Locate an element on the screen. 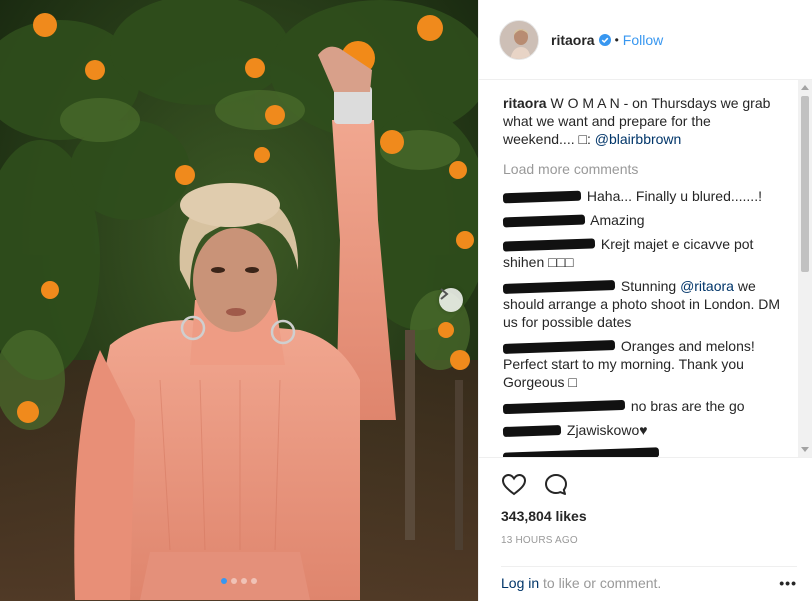 This screenshot has height=601, width=812. login-bar: Log in to like or comment. ••• is located at coordinates (649, 578).